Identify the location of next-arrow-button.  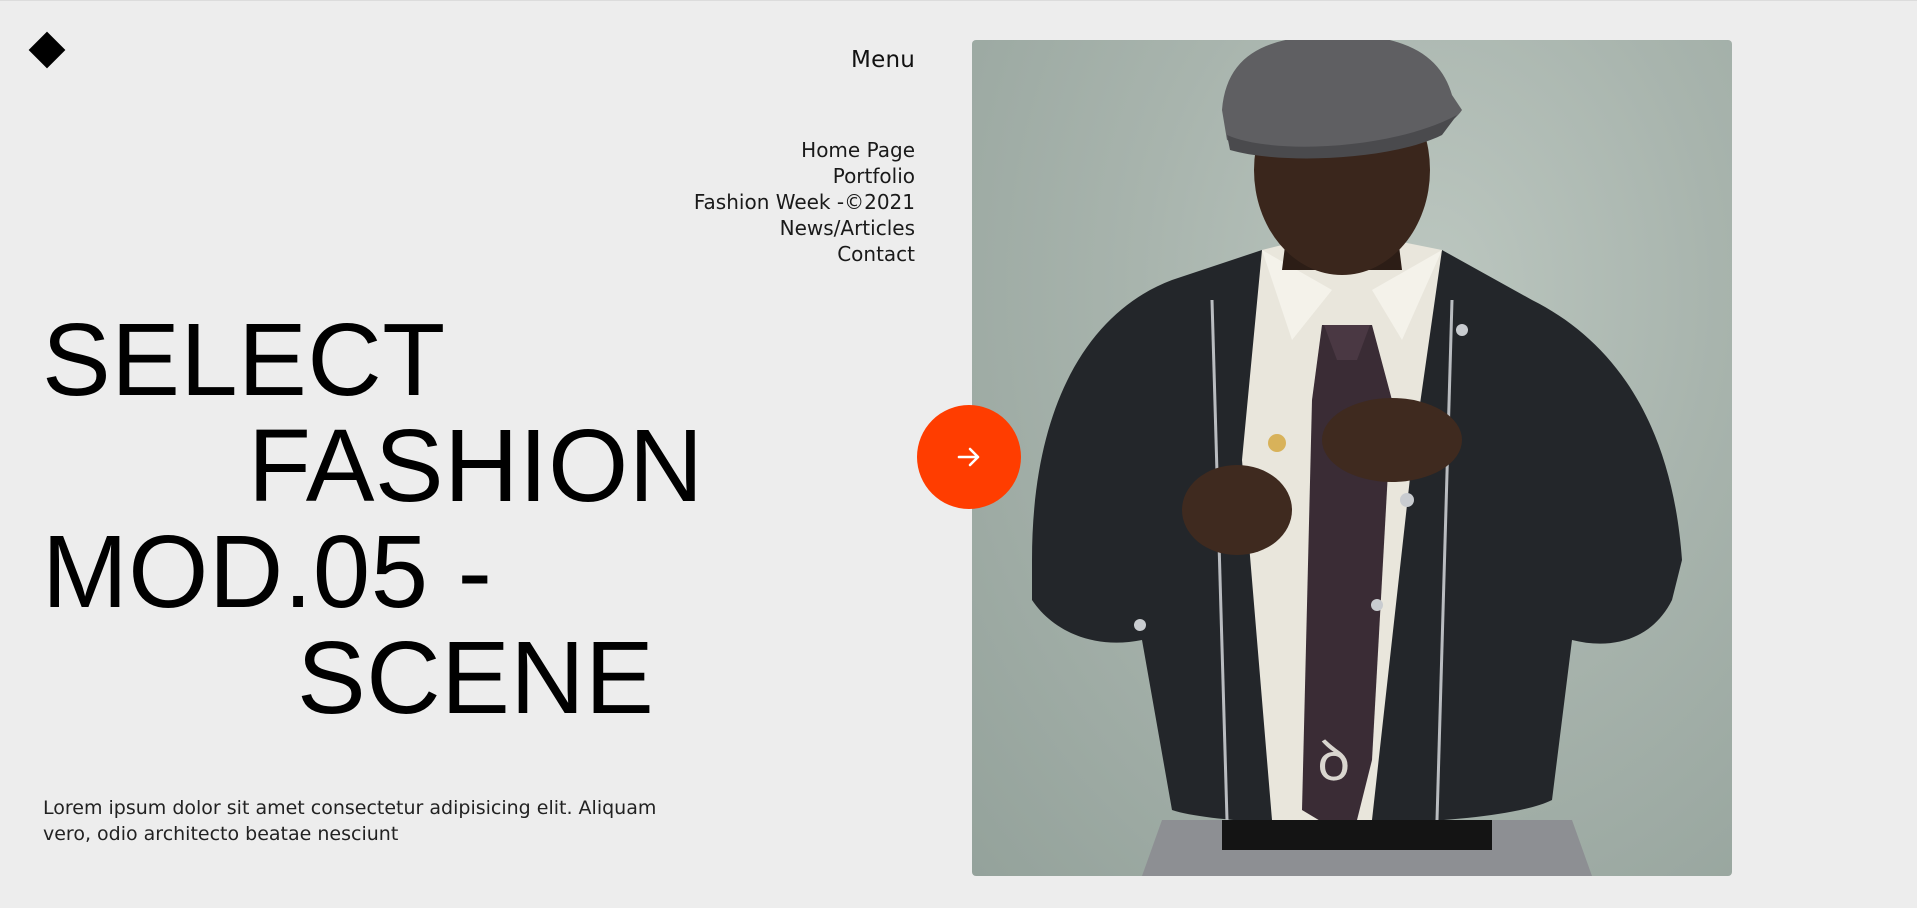
(969, 457).